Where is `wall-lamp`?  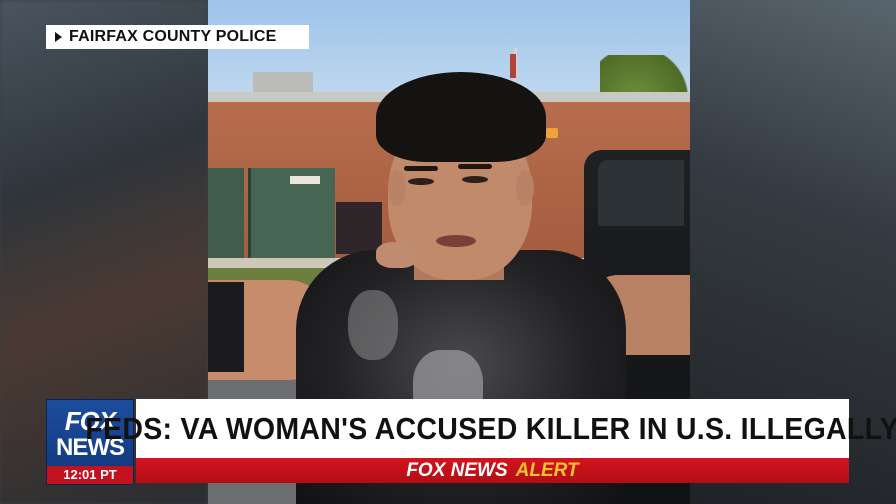
wall-lamp is located at coordinates (552, 133).